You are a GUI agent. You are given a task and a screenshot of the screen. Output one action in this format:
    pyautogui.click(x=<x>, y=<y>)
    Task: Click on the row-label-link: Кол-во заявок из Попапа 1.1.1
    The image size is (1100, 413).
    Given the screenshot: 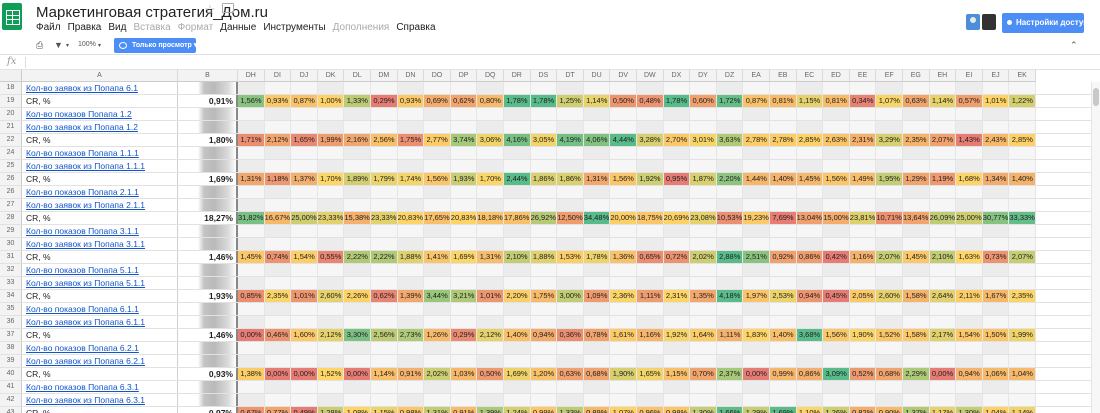 What is the action you would take?
    pyautogui.click(x=100, y=166)
    